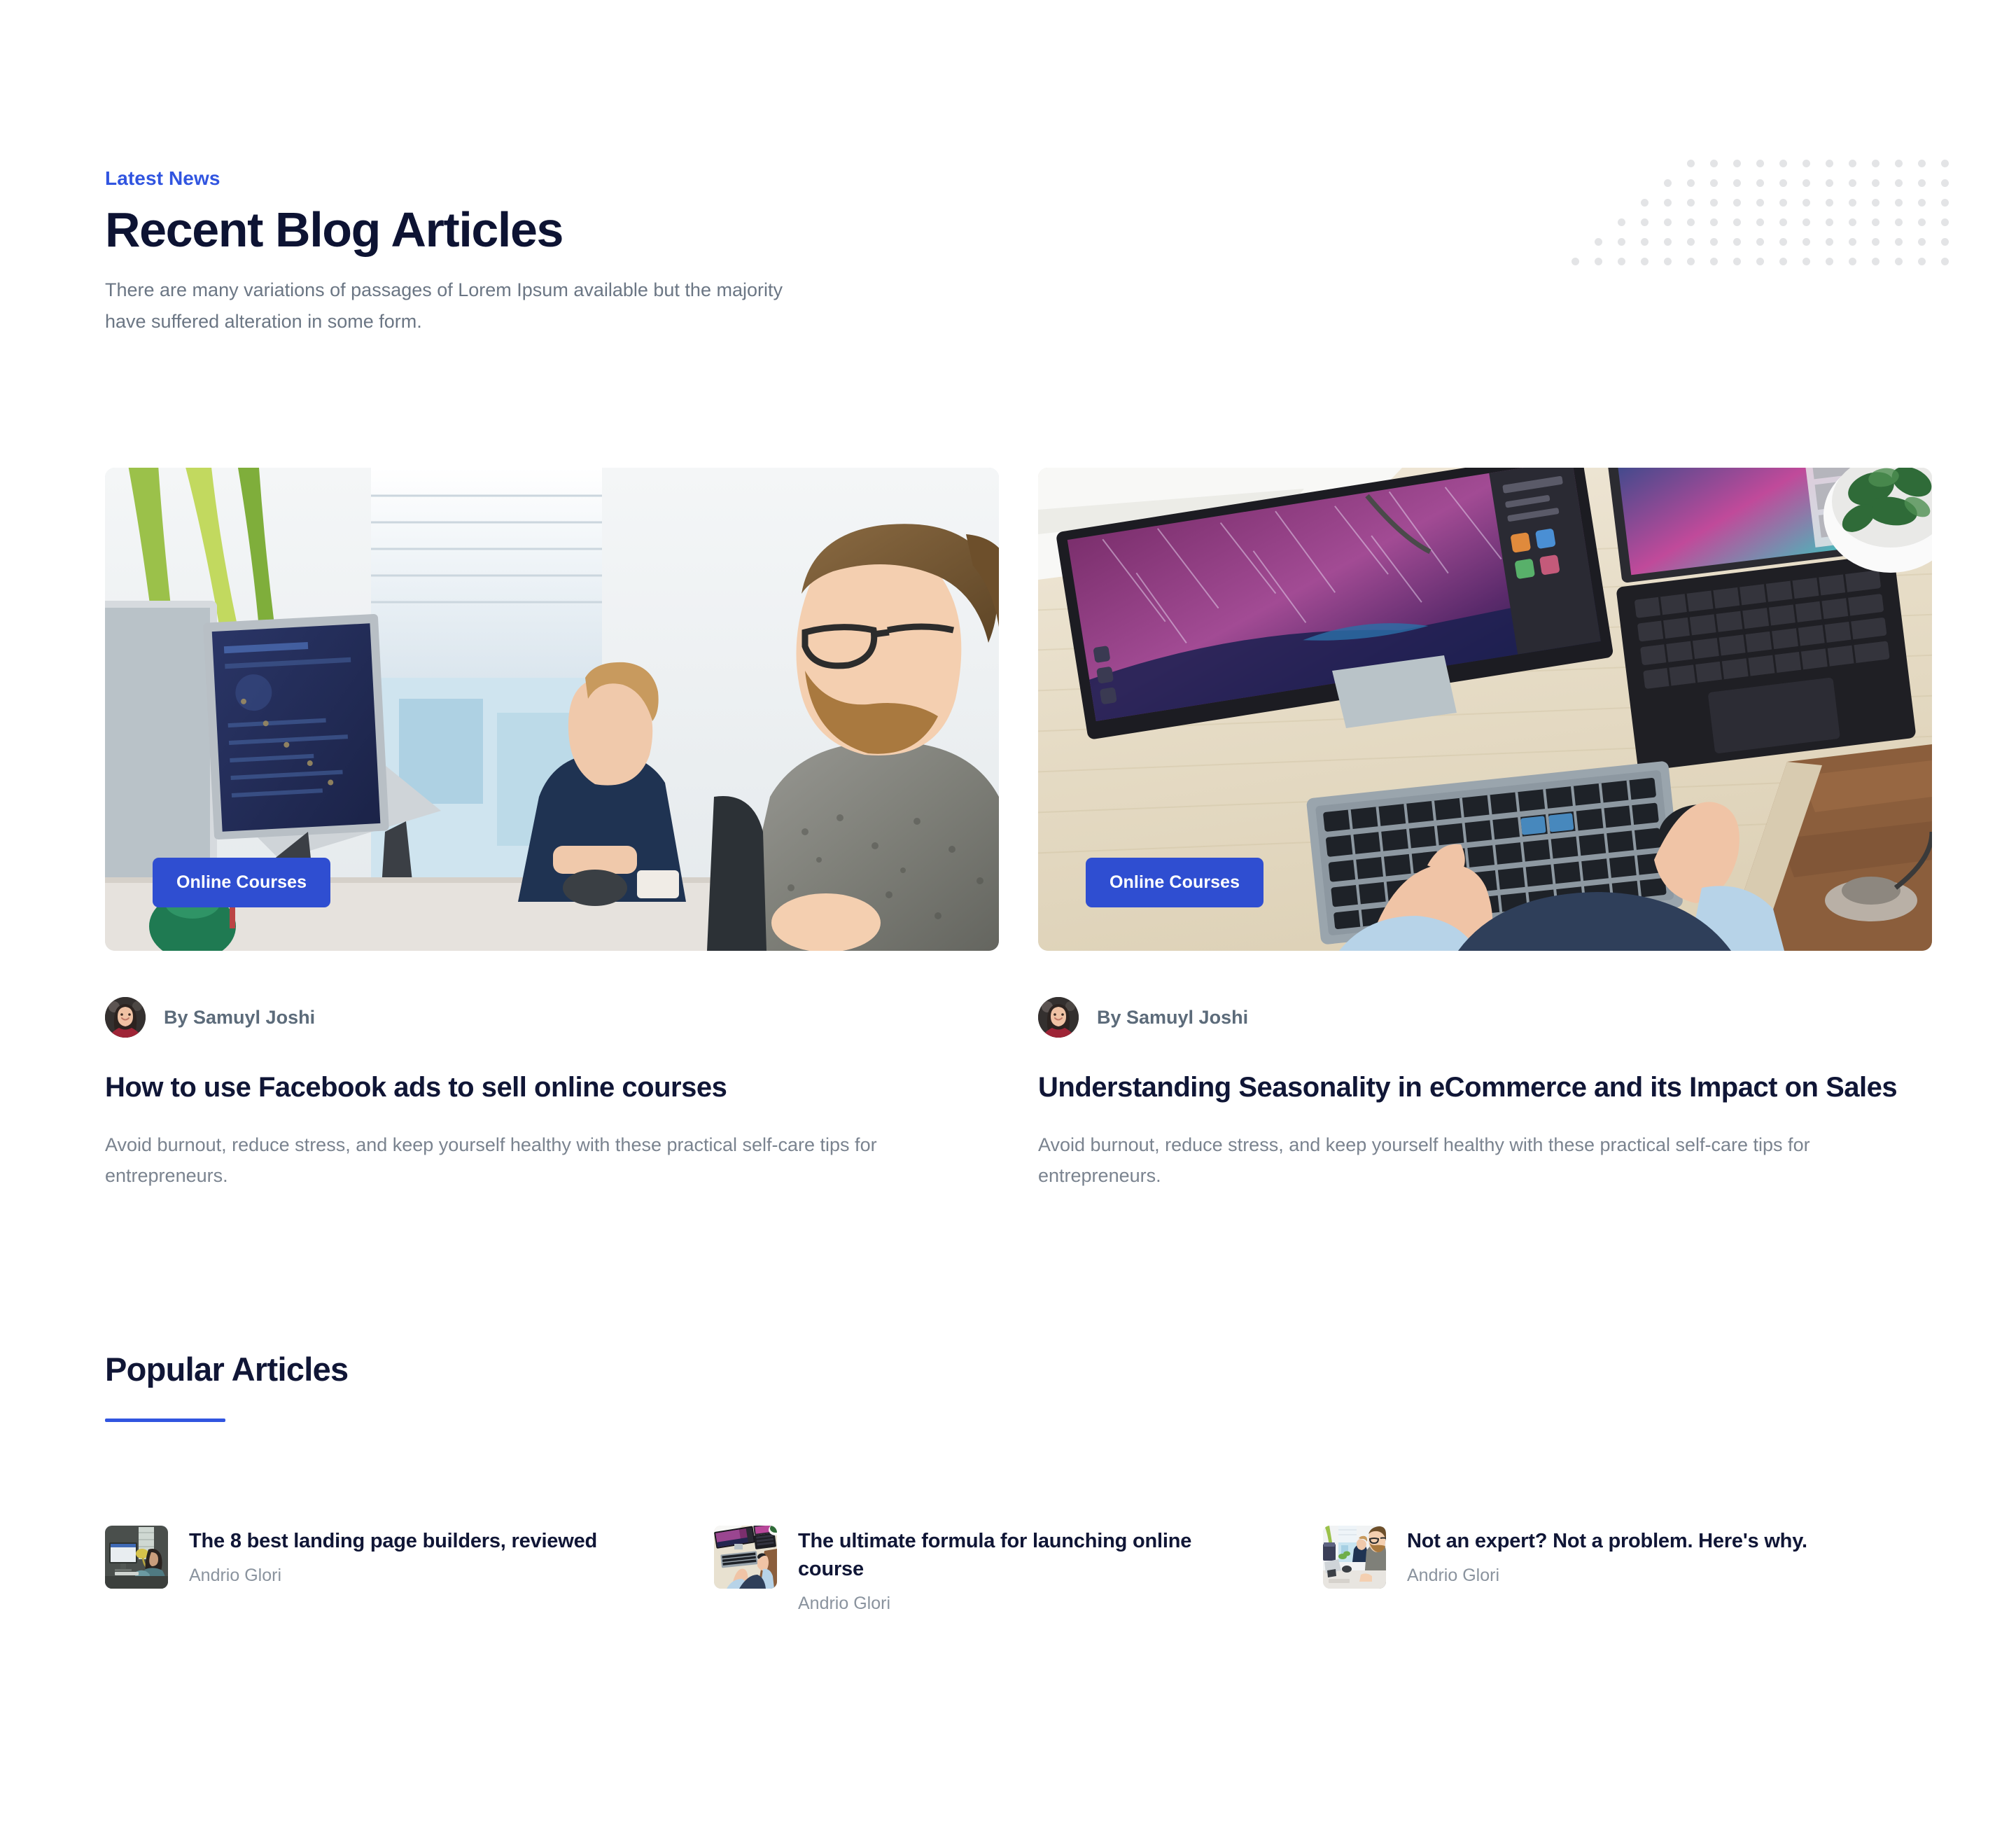 The height and width of the screenshot is (1833, 2016). What do you see at coordinates (227, 1369) in the screenshot?
I see `popular-articles-heading: Popular Articles` at bounding box center [227, 1369].